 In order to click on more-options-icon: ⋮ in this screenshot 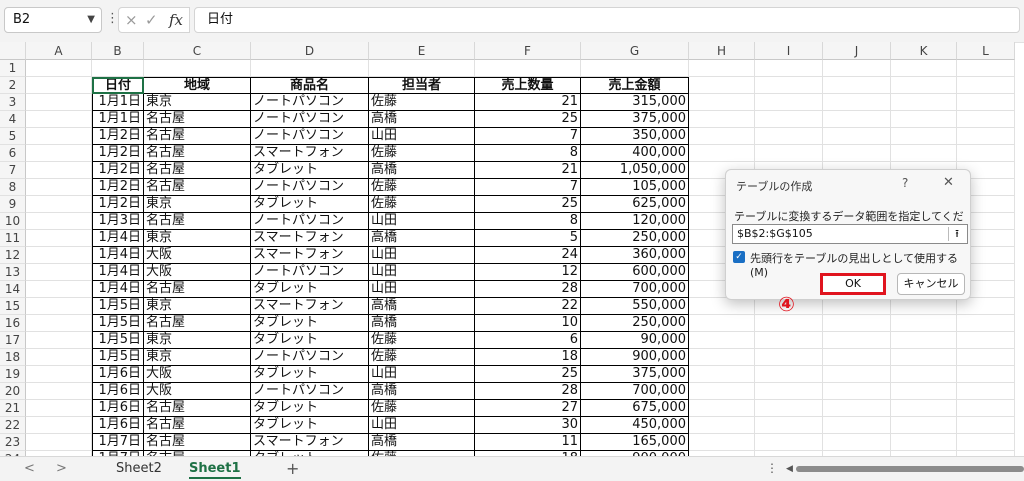, I will do `click(772, 468)`.